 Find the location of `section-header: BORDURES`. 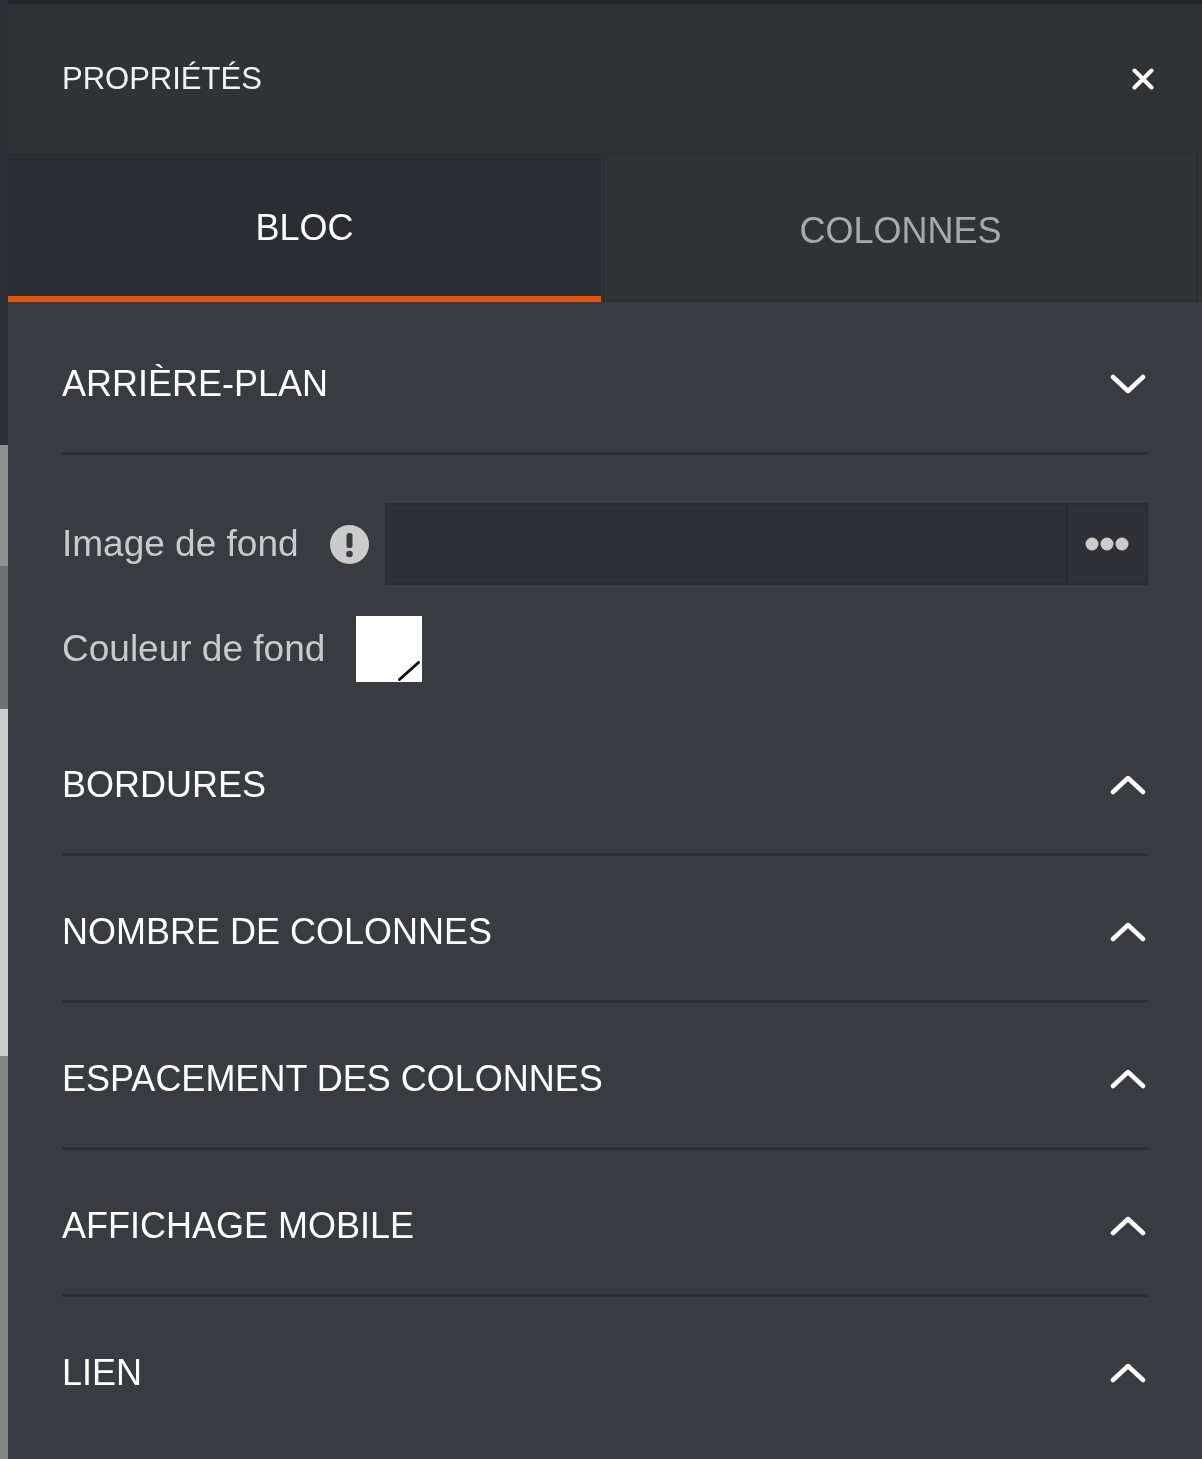

section-header: BORDURES is located at coordinates (605, 782).